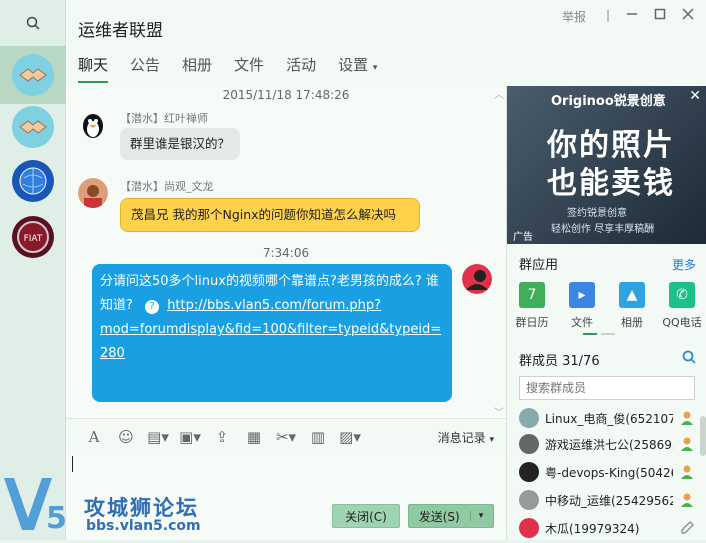  I want to click on member-name: 木瓜(19979324), so click(592, 528).